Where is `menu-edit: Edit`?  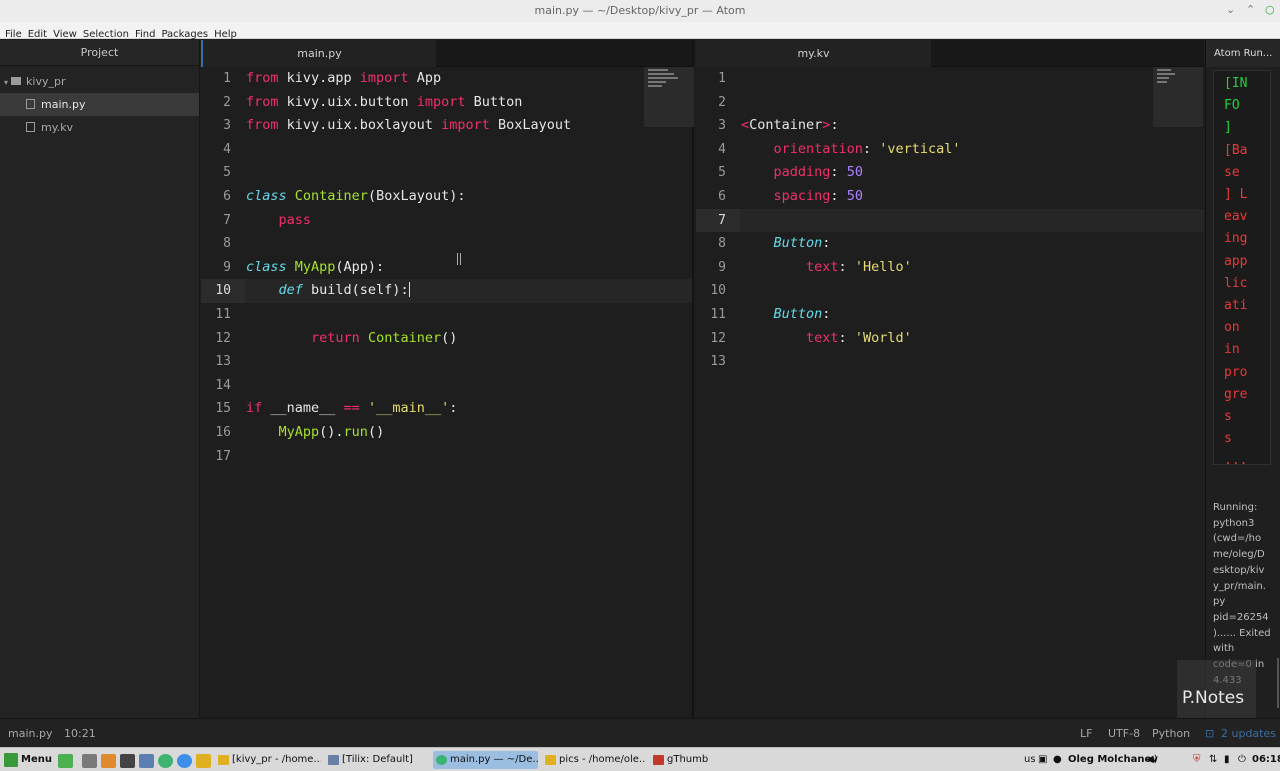 menu-edit: Edit is located at coordinates (37, 33).